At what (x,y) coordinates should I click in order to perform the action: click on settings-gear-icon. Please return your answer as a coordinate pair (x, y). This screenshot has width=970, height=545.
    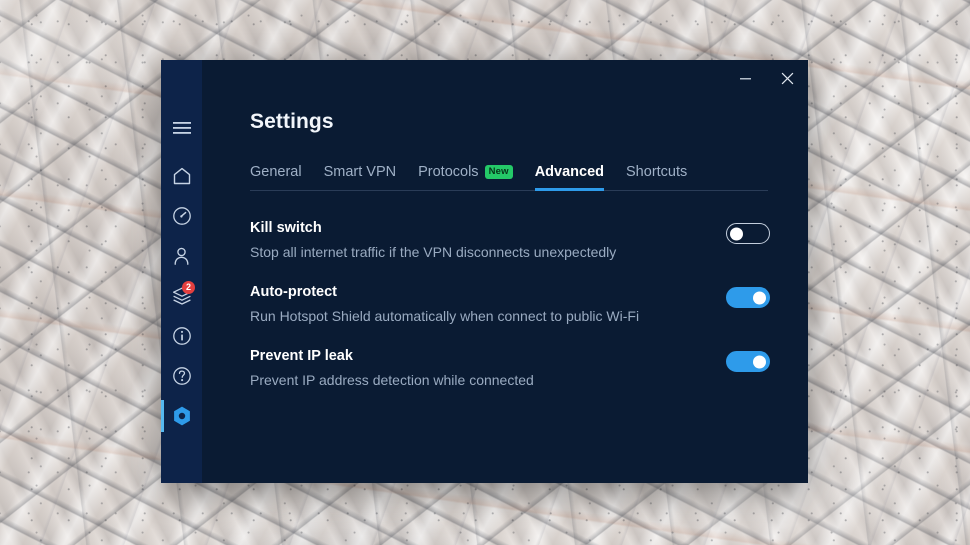
    Looking at the image, I should click on (182, 416).